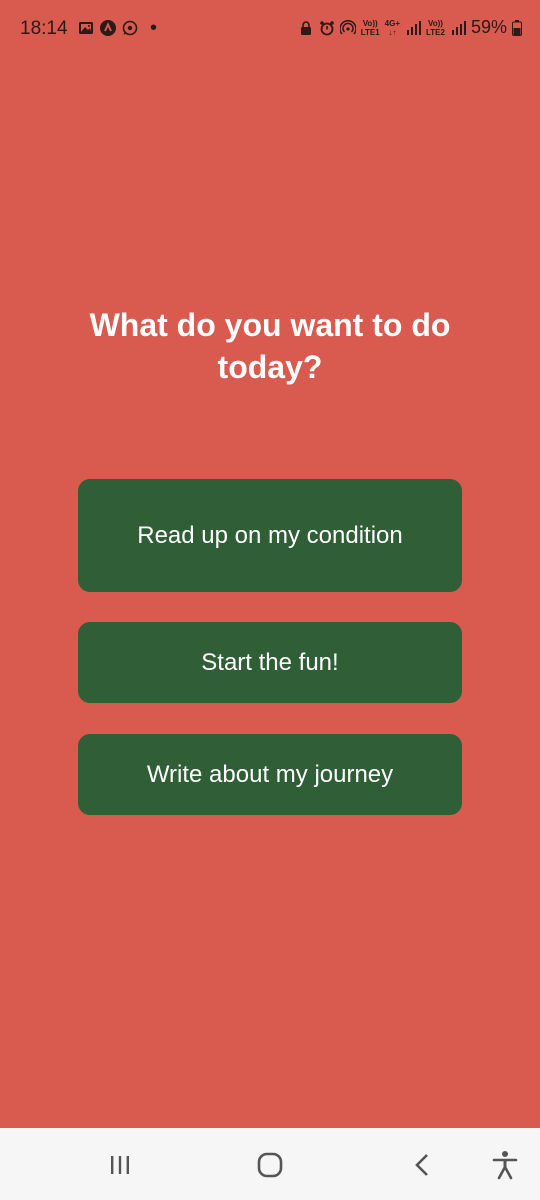 The image size is (540, 1200). I want to click on sim1-bottom: LTE1, so click(370, 32).